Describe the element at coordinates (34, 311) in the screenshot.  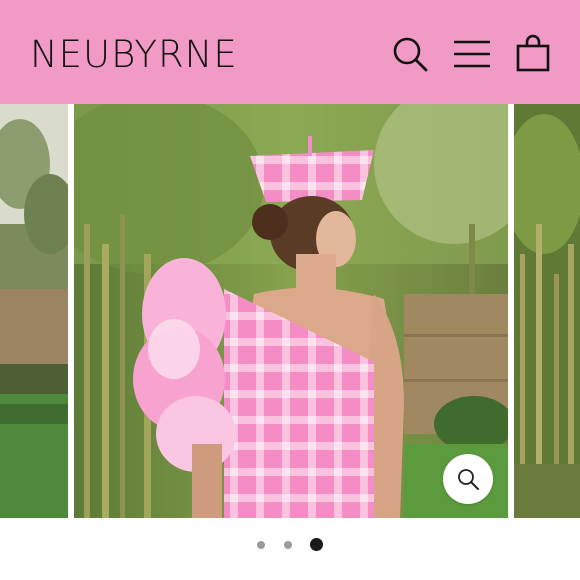
I see `gallery-slide-previous` at that location.